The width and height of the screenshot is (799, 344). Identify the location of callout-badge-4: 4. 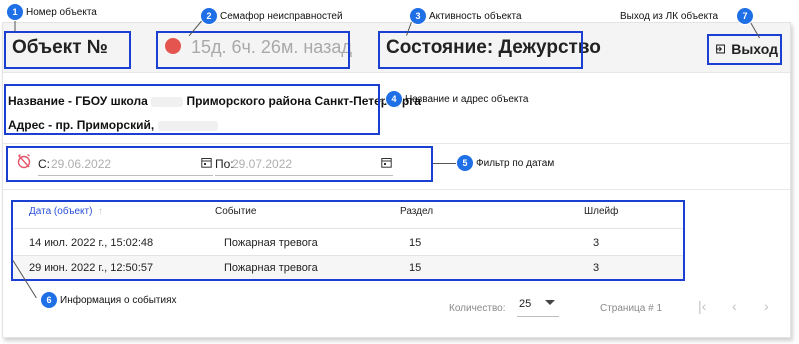
(394, 99).